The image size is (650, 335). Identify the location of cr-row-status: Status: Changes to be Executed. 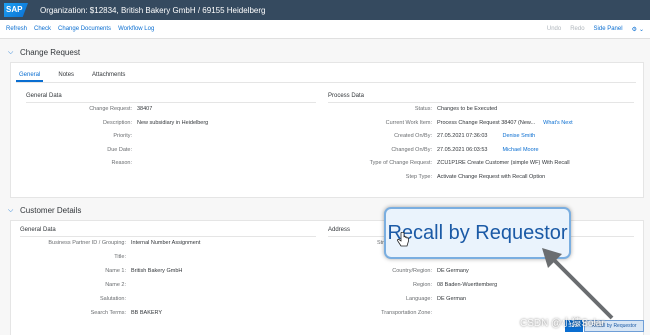
(456, 109).